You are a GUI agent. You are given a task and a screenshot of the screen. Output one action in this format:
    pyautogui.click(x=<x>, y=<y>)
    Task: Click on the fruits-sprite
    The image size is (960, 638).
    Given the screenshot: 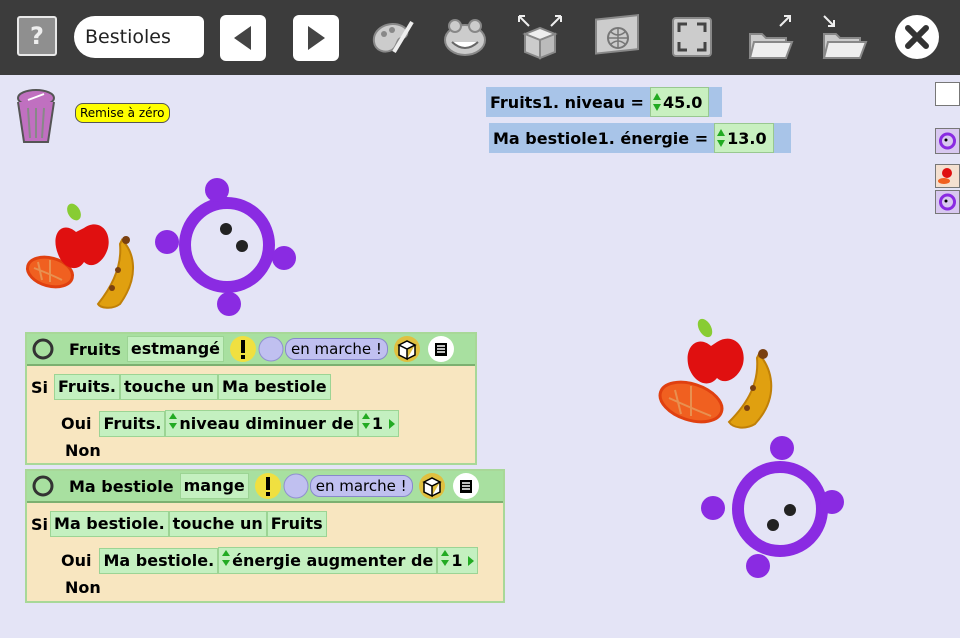 What is the action you would take?
    pyautogui.click(x=87, y=260)
    